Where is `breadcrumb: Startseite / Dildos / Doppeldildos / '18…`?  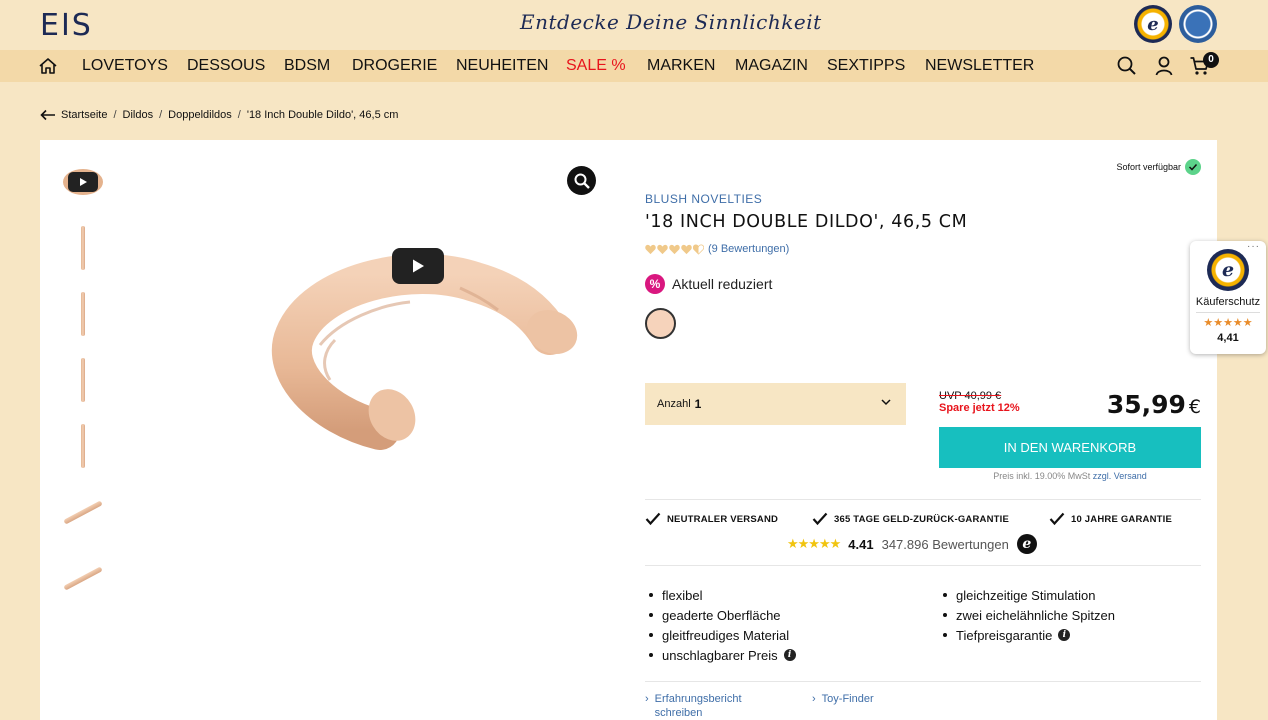
breadcrumb: Startseite / Dildos / Doppeldildos / '18… is located at coordinates (219, 115).